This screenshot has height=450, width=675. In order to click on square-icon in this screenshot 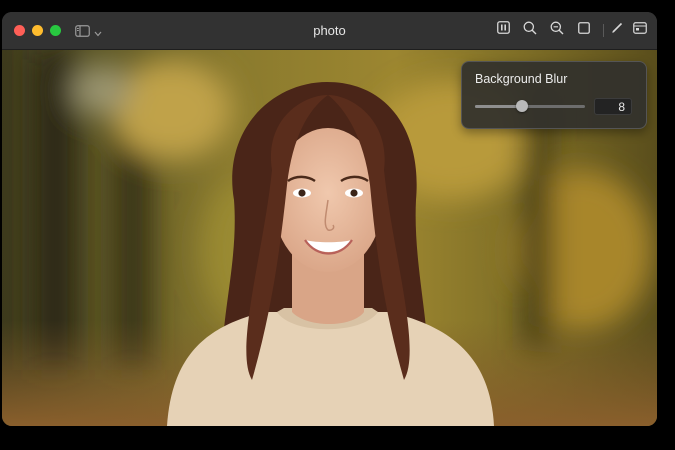, I will do `click(584, 30)`.